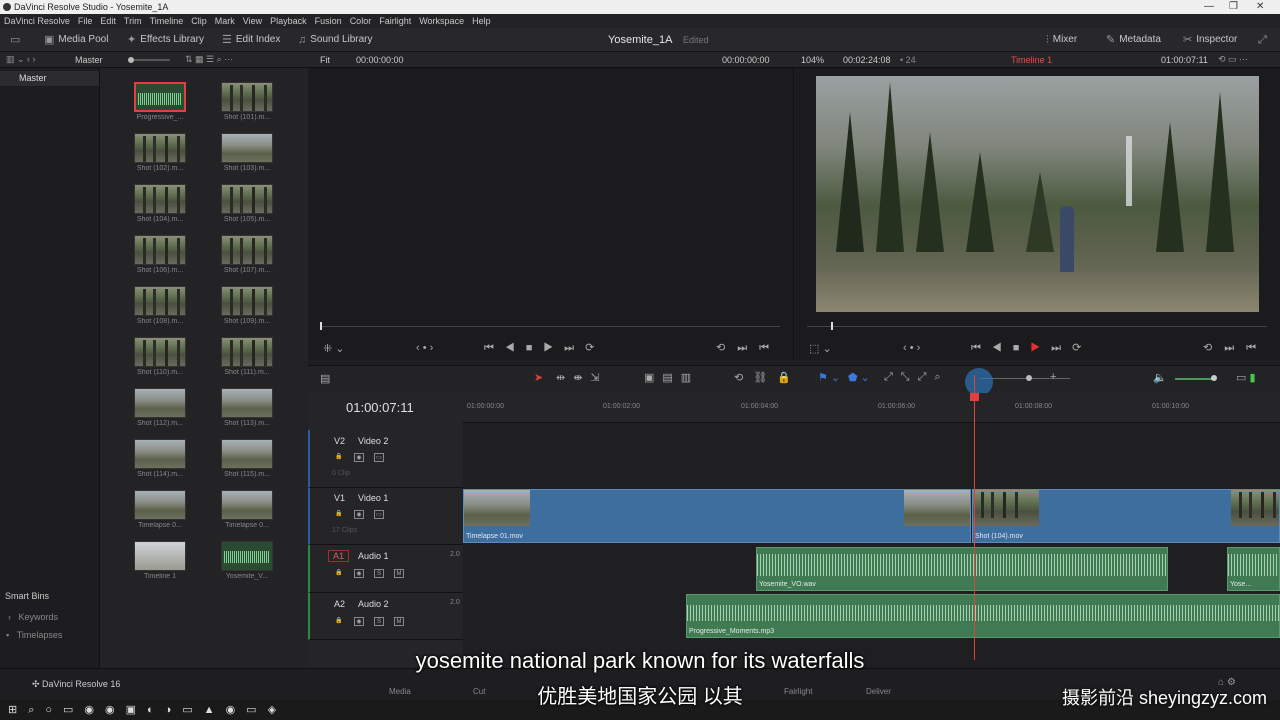  I want to click on sound-library-button: ♫ Sound Library, so click(335, 40).